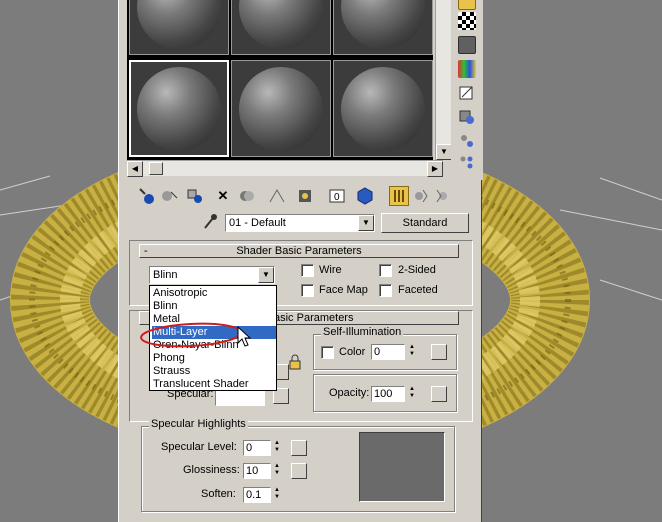  Describe the element at coordinates (467, 141) in the screenshot. I see `options-icon` at that location.